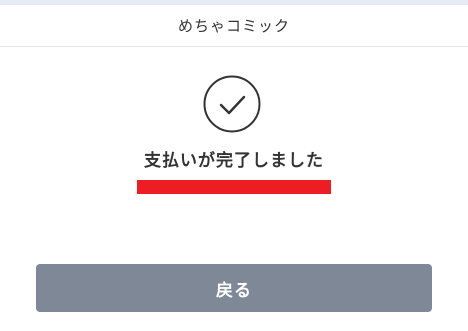 This screenshot has height=331, width=468. I want to click on app-header: めちゃコミック, so click(234, 26).